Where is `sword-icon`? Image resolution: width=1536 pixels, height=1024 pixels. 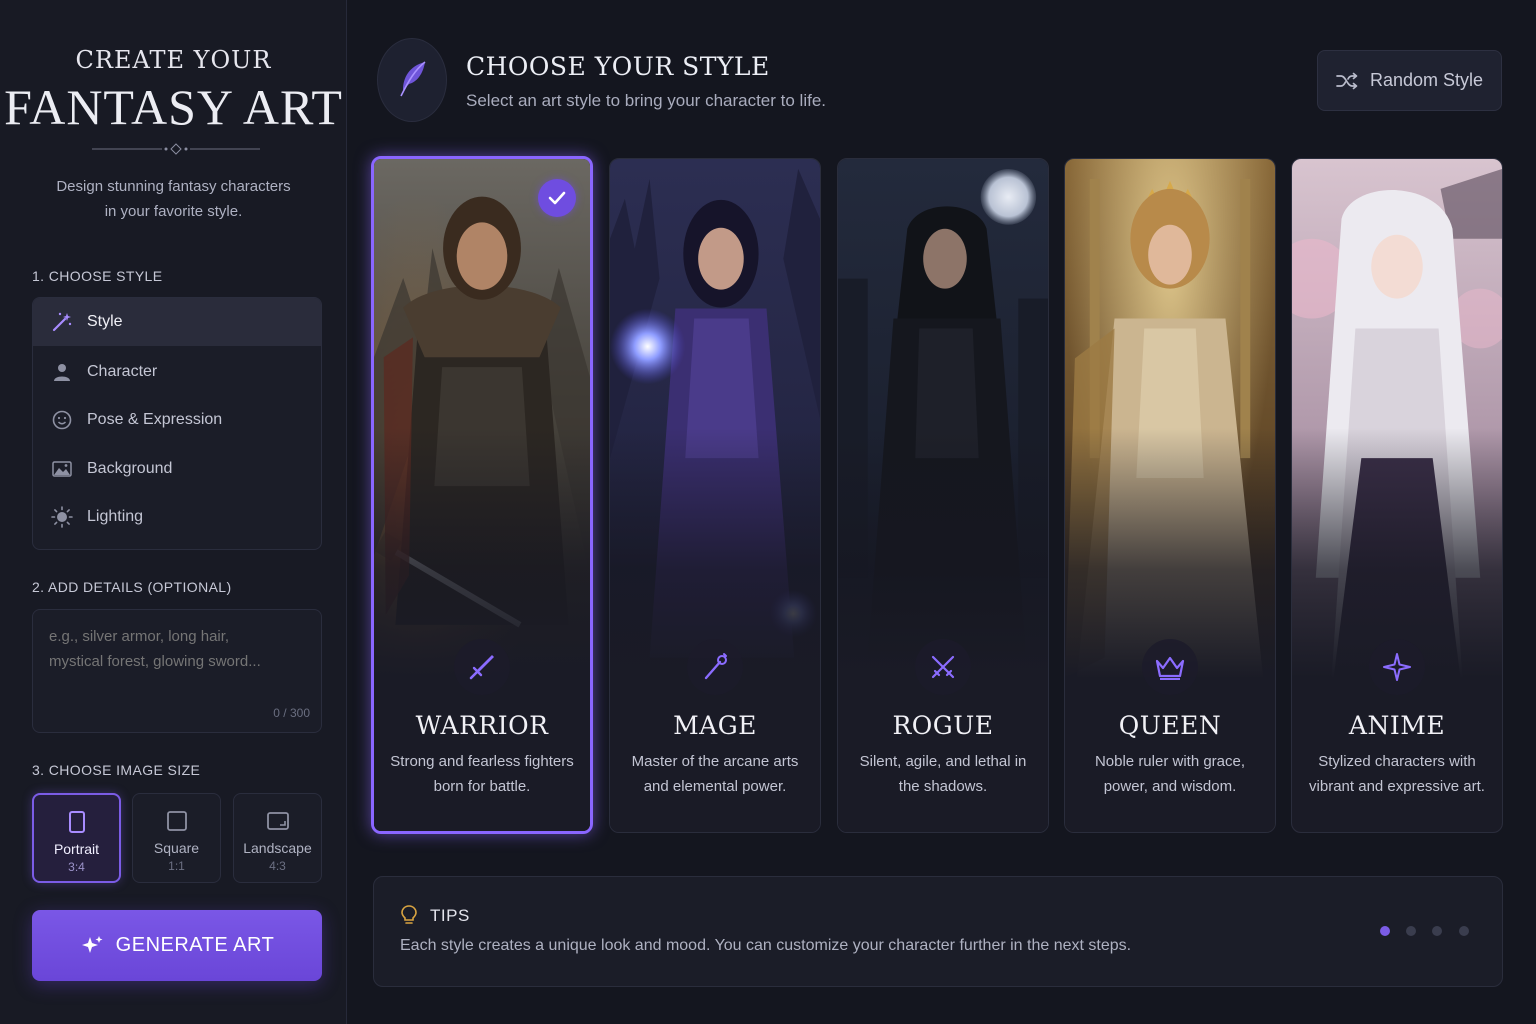 sword-icon is located at coordinates (482, 667).